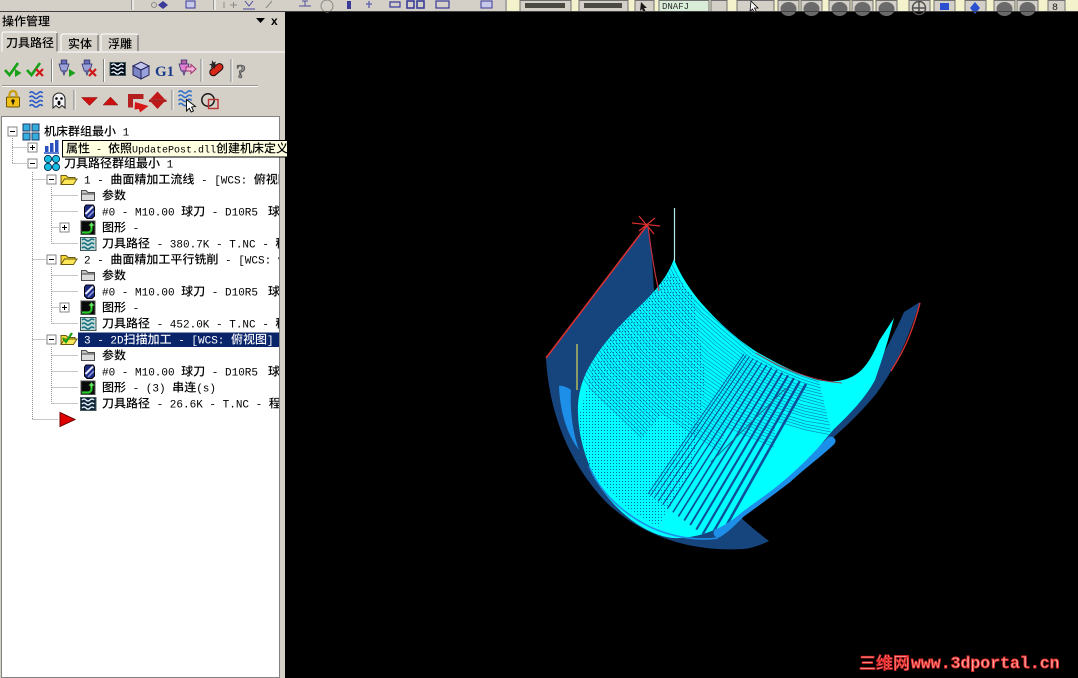  What do you see at coordinates (212, 326) in the screenshot?
I see `svg-text: - 452.0K - T.NC -` at bounding box center [212, 326].